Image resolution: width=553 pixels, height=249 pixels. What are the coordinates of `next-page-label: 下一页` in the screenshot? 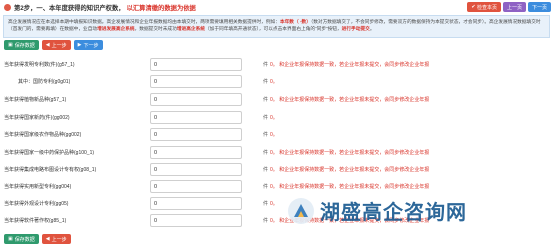 It's located at (539, 7).